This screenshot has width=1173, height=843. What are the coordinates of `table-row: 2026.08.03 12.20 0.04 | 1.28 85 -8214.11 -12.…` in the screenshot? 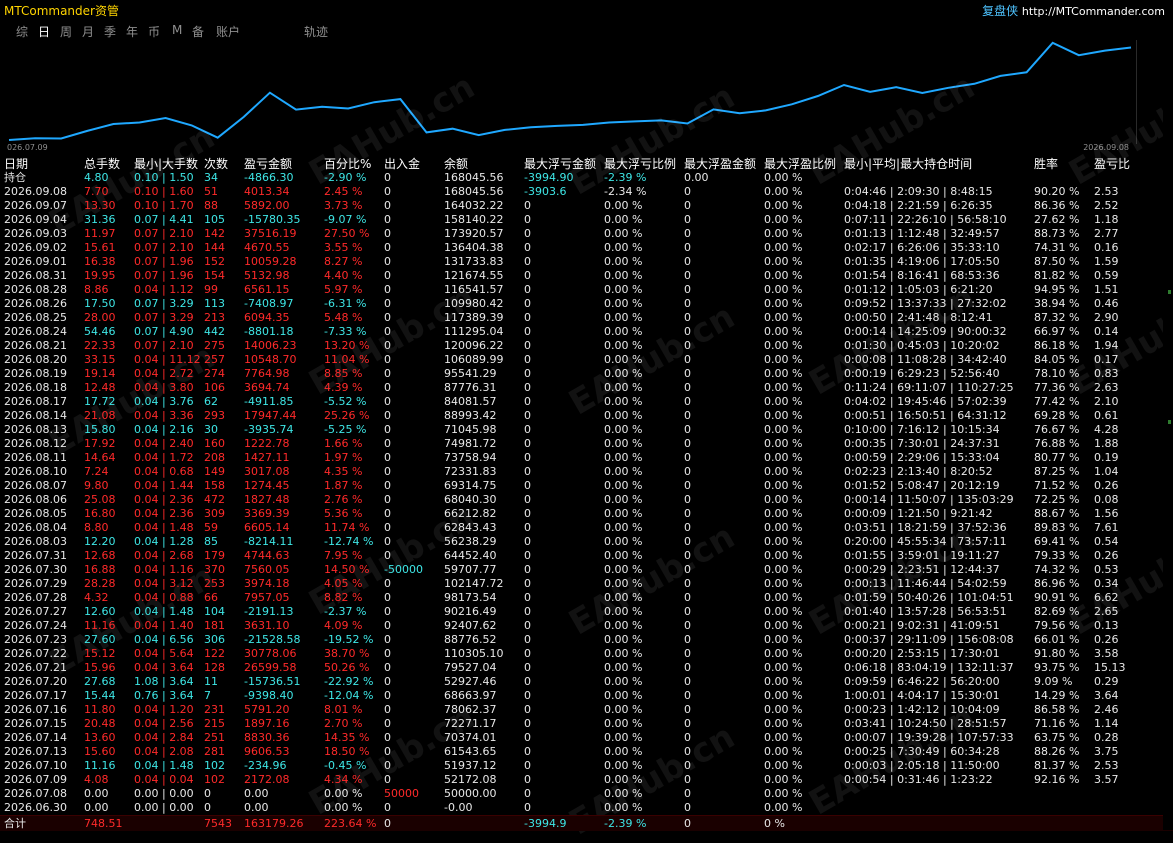 It's located at (574, 542).